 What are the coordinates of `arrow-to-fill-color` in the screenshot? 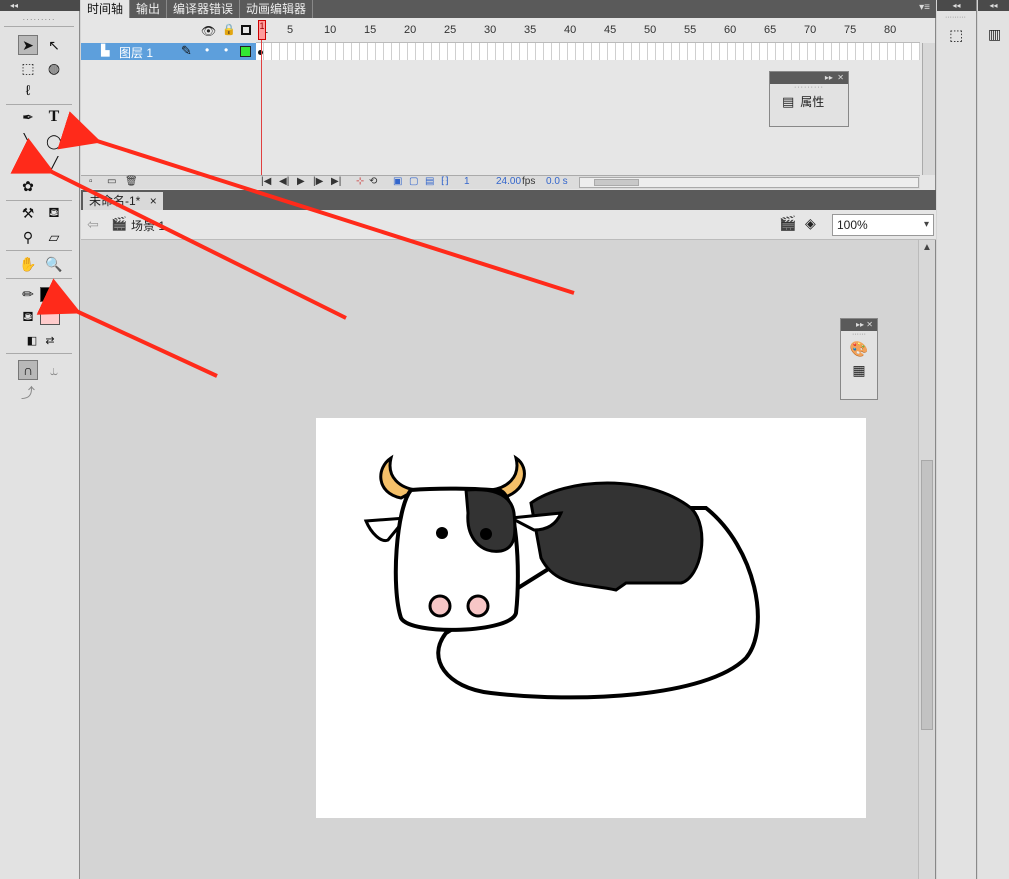 It's located at (127, 328).